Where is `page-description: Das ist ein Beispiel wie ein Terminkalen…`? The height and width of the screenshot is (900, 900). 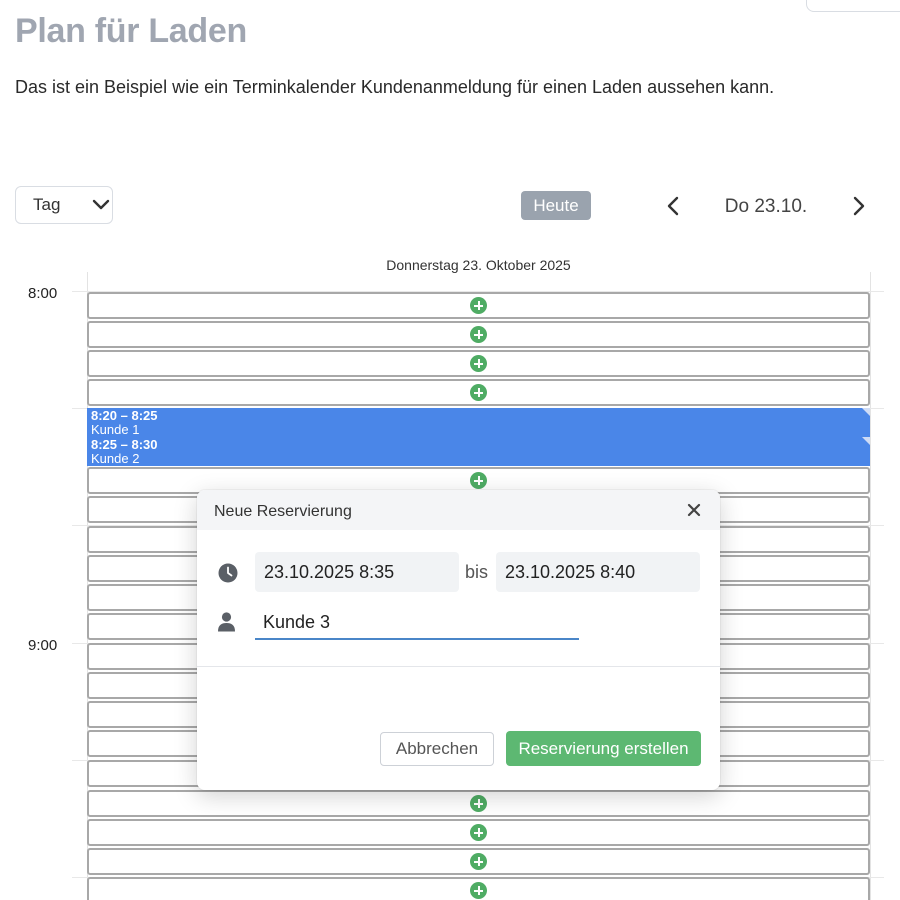 page-description: Das ist ein Beispiel wie ein Terminkalen… is located at coordinates (395, 87).